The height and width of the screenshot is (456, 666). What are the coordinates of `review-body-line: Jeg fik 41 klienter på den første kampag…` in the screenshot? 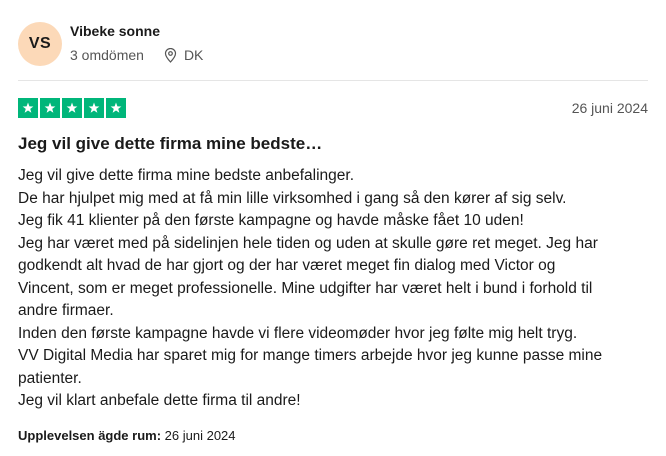 It's located at (271, 220).